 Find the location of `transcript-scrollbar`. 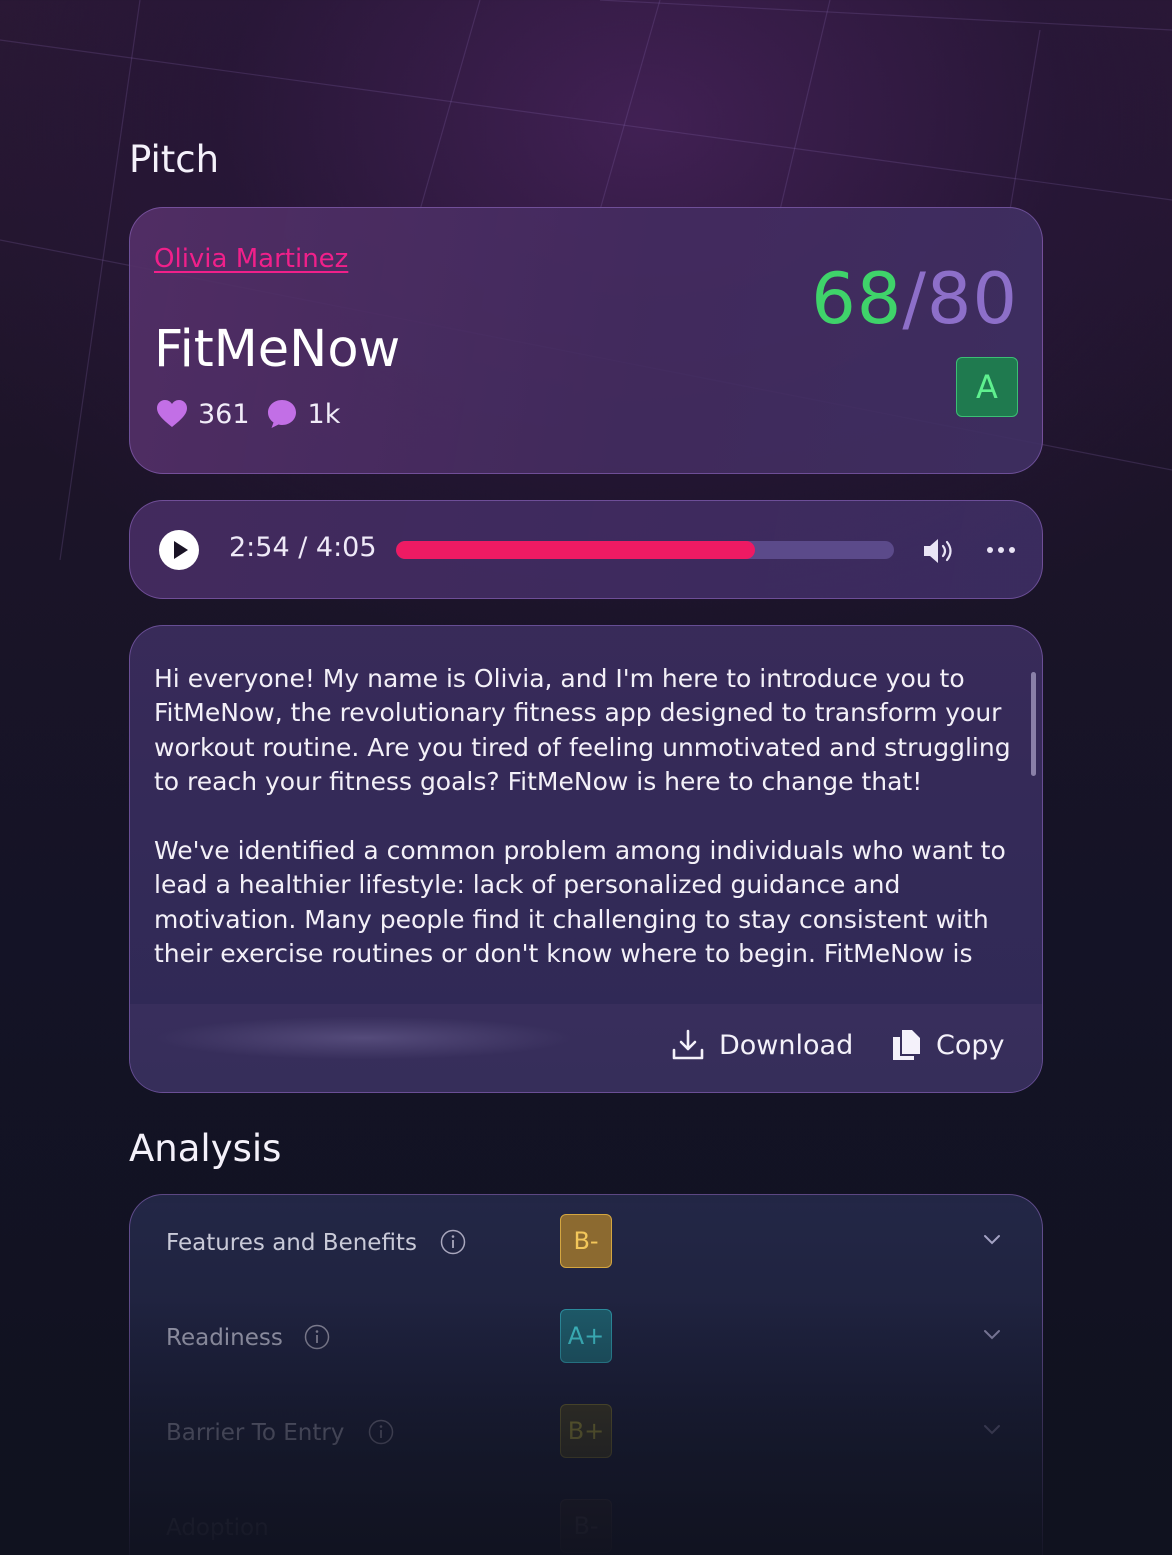

transcript-scrollbar is located at coordinates (1033, 724).